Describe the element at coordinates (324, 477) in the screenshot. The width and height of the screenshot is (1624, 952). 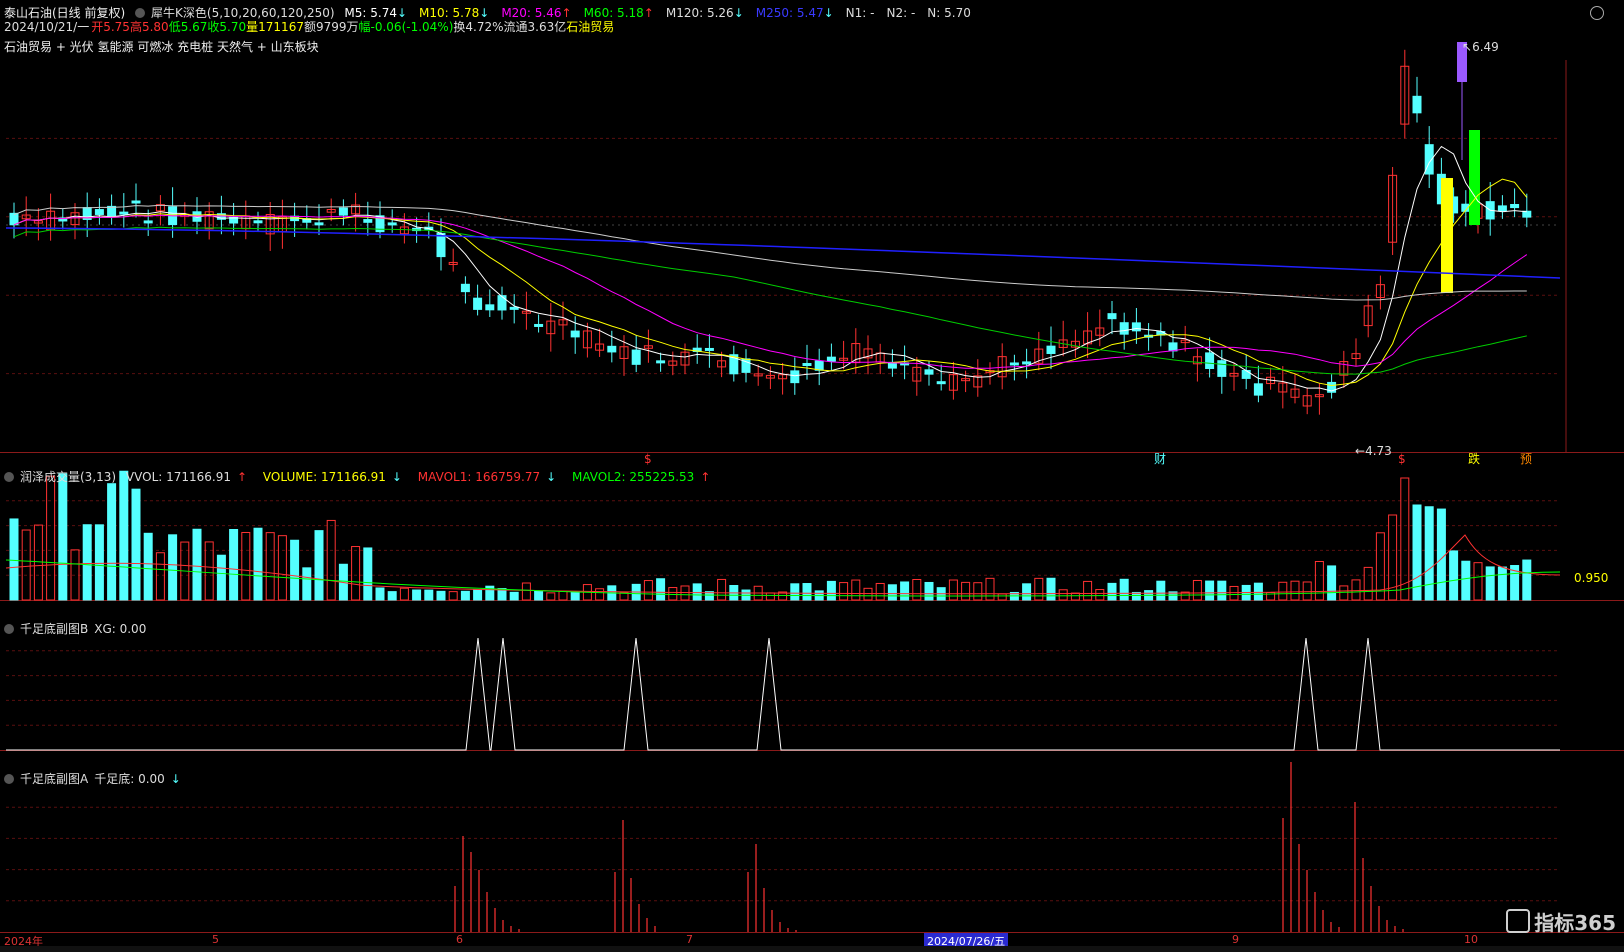
I see `volume-text: VOLUME: 171166.91` at that location.